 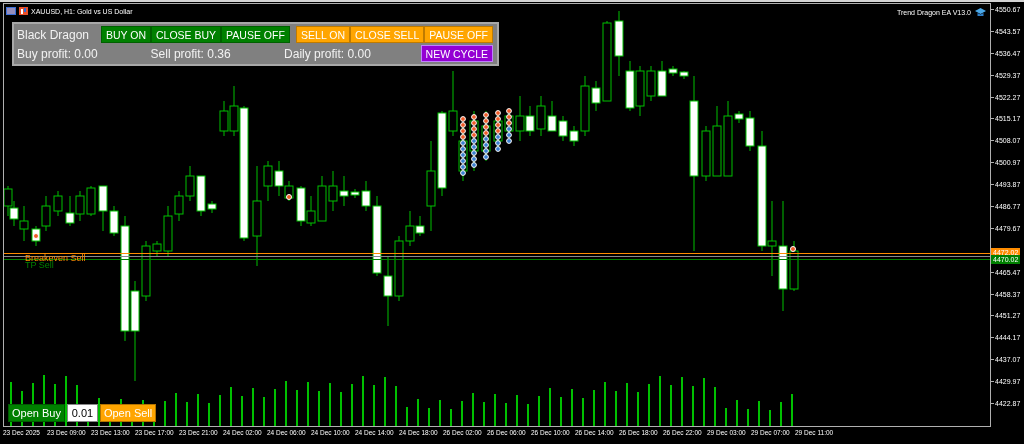 What do you see at coordinates (255, 34) in the screenshot?
I see `panel-button: PAUSE OFF` at bounding box center [255, 34].